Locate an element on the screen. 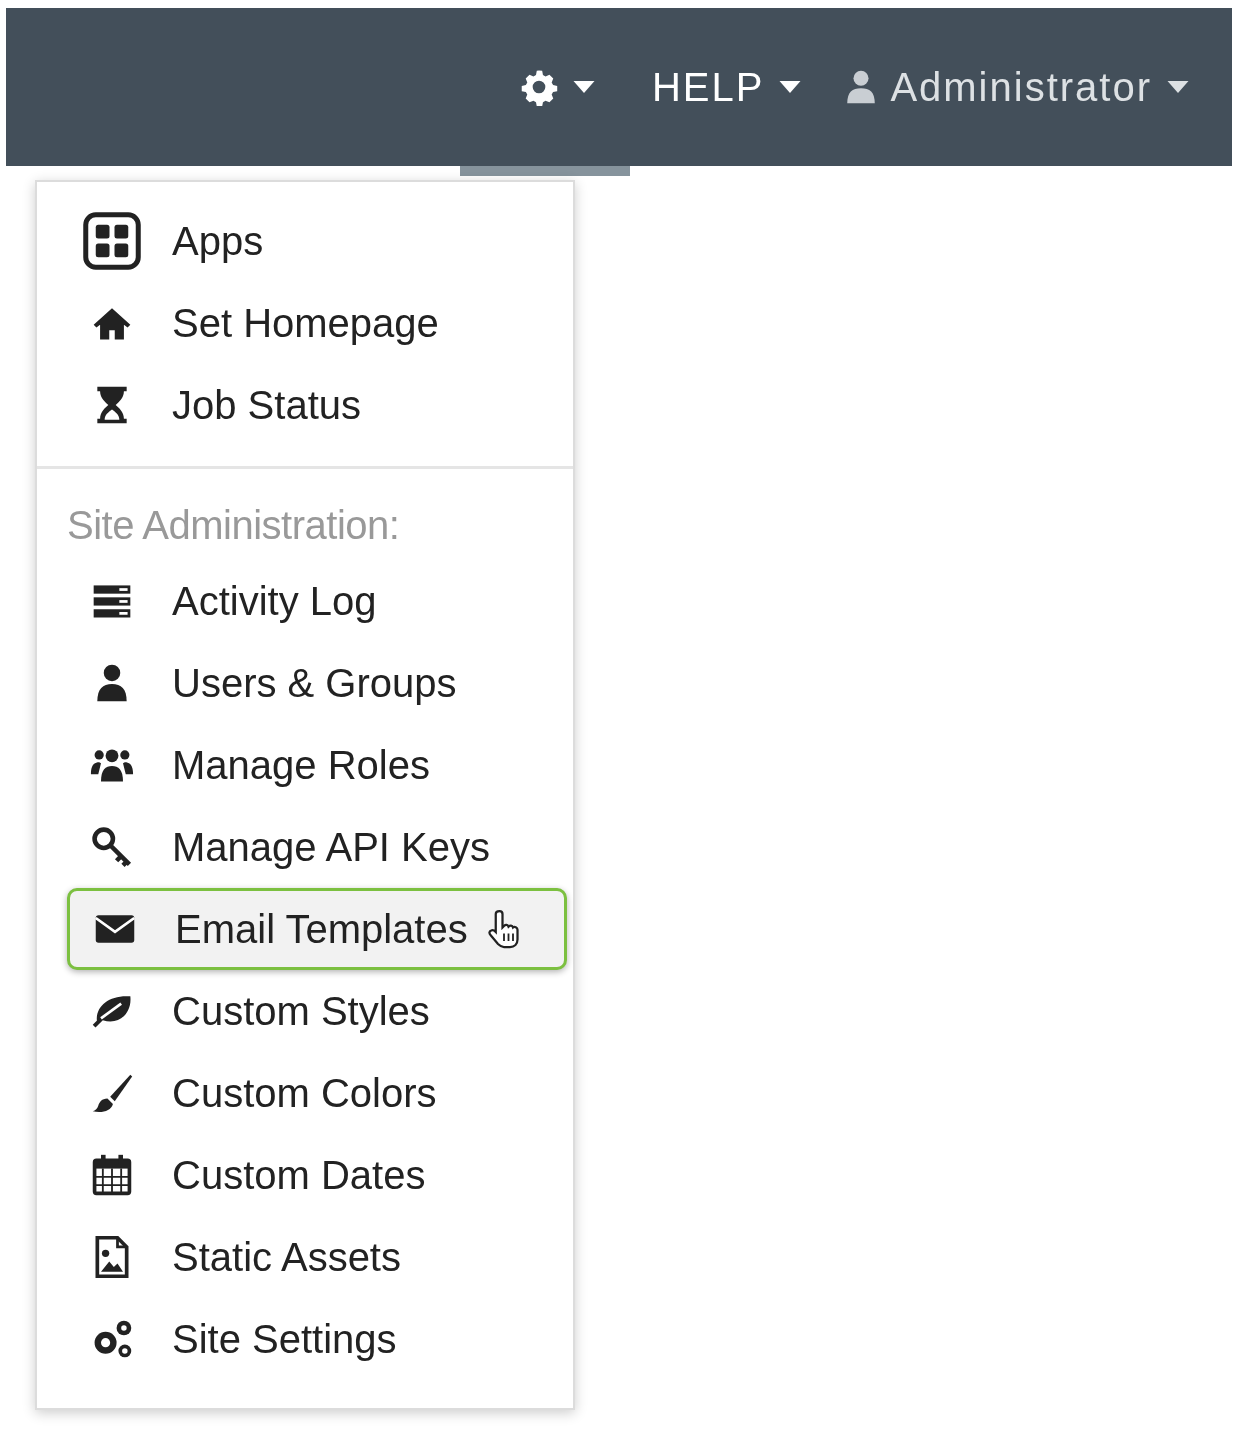  apps-icon is located at coordinates (112, 241).